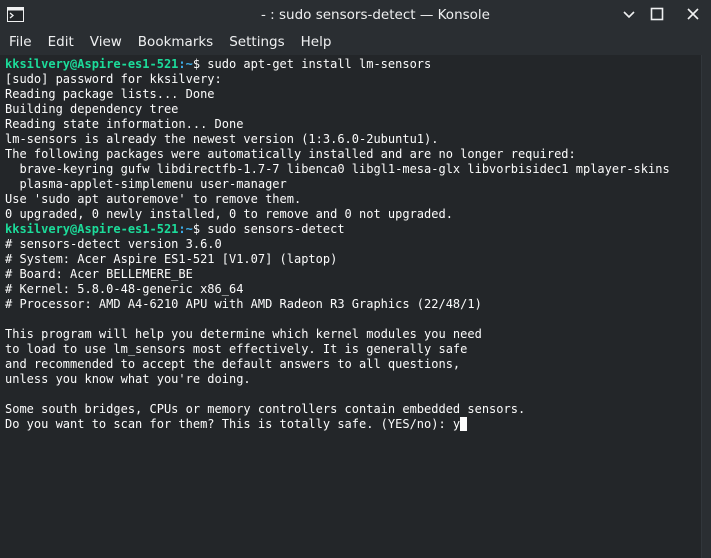 This screenshot has width=711, height=558. Describe the element at coordinates (146, 184) in the screenshot. I see `output-line: plasma-applet-simplemenu user-manager` at that location.